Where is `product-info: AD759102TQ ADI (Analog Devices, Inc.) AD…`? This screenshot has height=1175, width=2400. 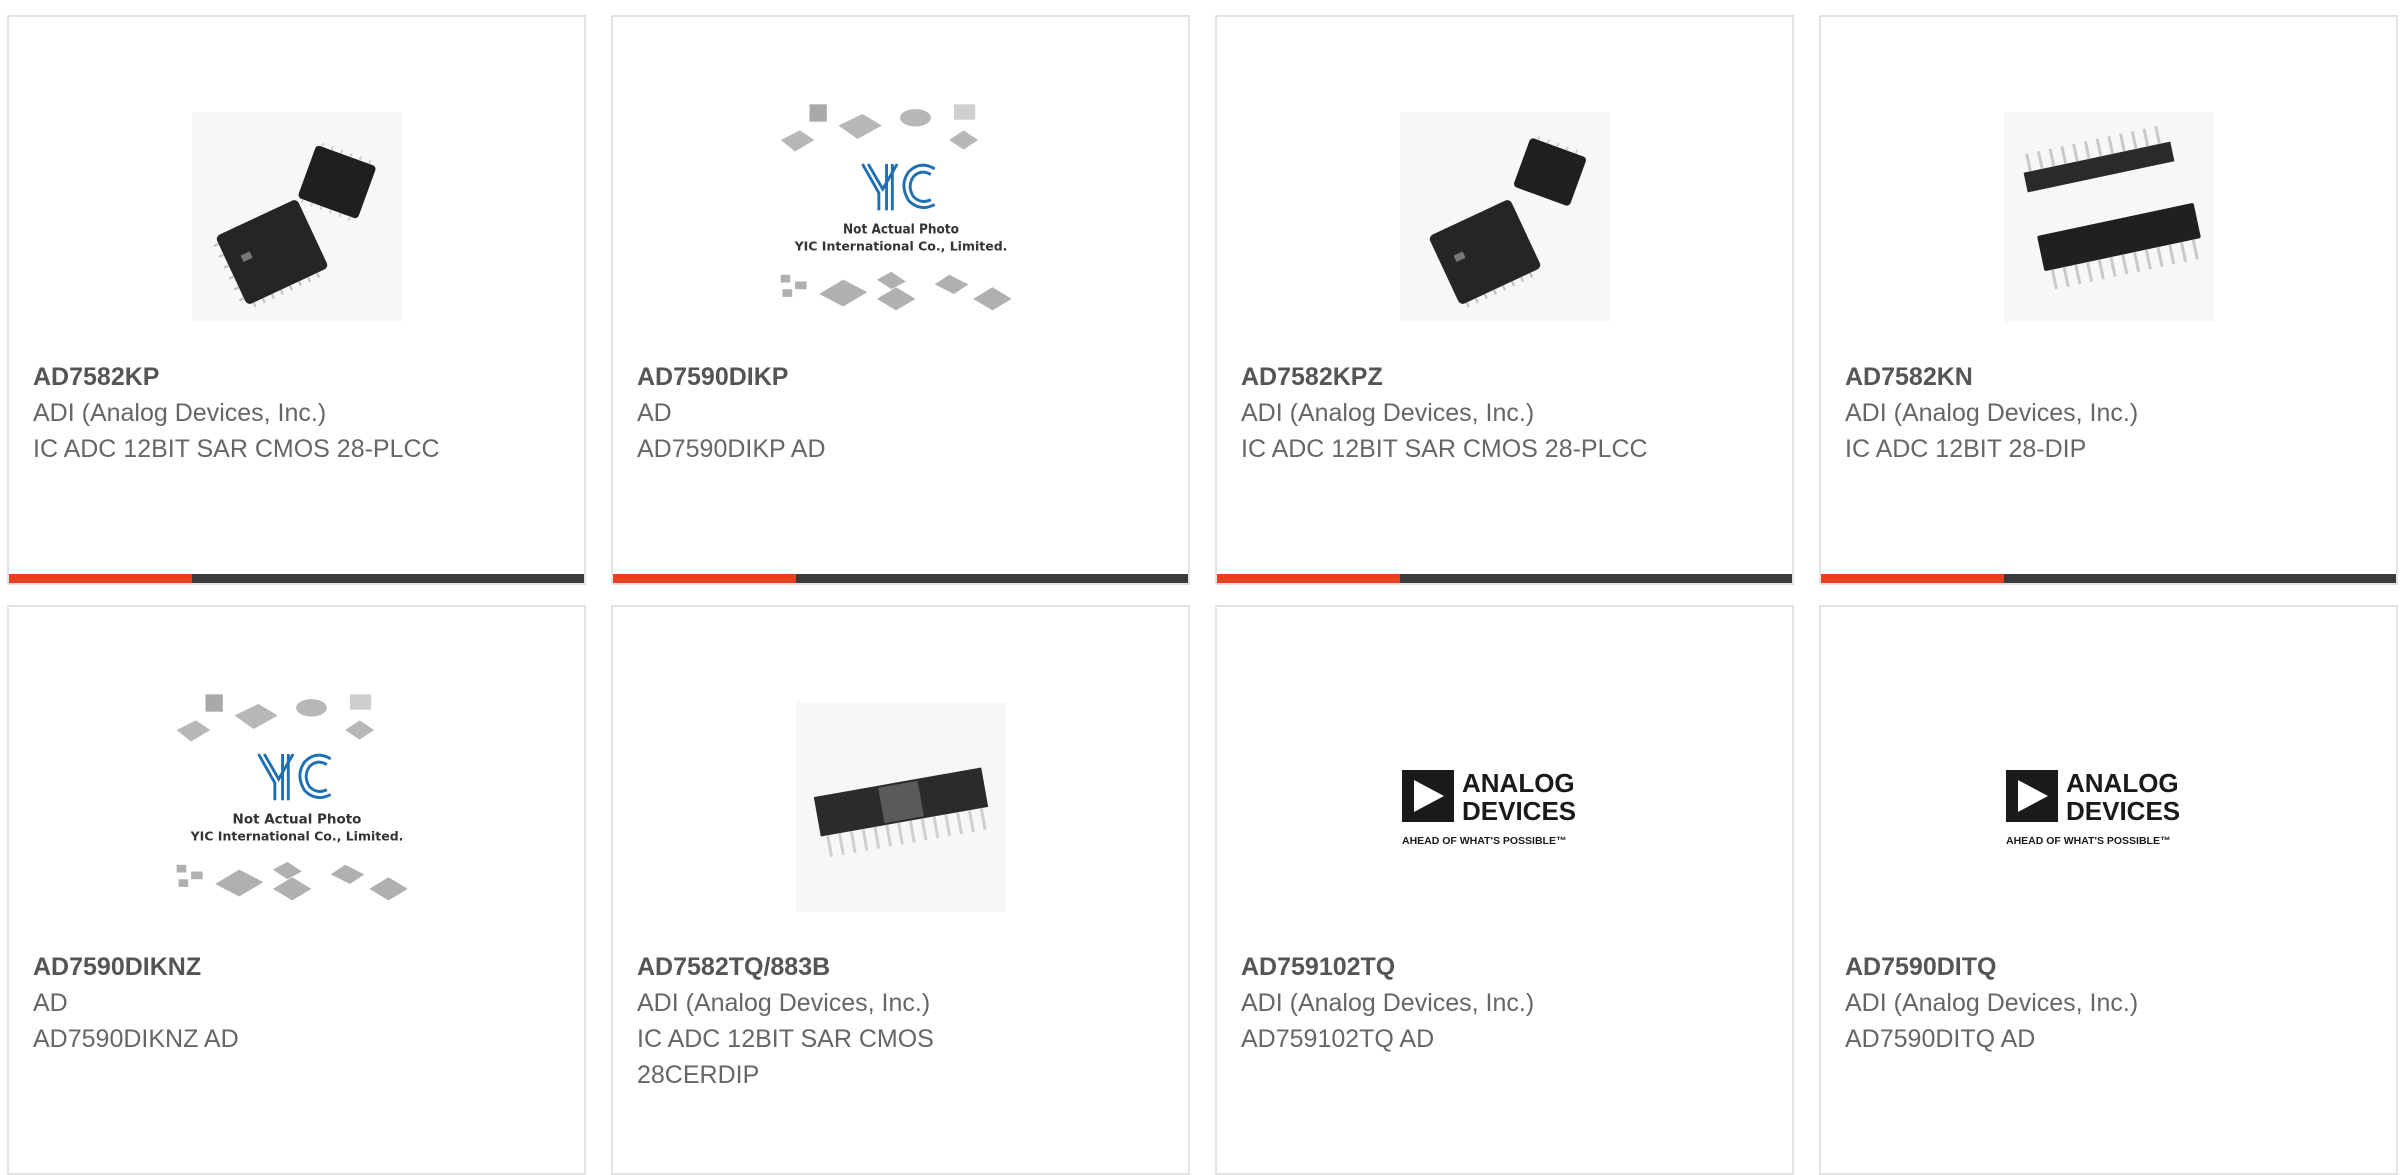 product-info: AD759102TQ ADI (Analog Devices, Inc.) AD… is located at coordinates (1451, 1003).